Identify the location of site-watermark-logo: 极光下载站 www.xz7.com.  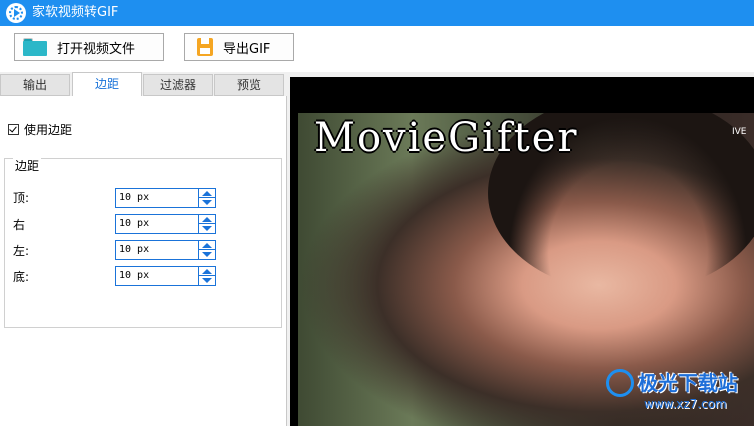
(679, 395).